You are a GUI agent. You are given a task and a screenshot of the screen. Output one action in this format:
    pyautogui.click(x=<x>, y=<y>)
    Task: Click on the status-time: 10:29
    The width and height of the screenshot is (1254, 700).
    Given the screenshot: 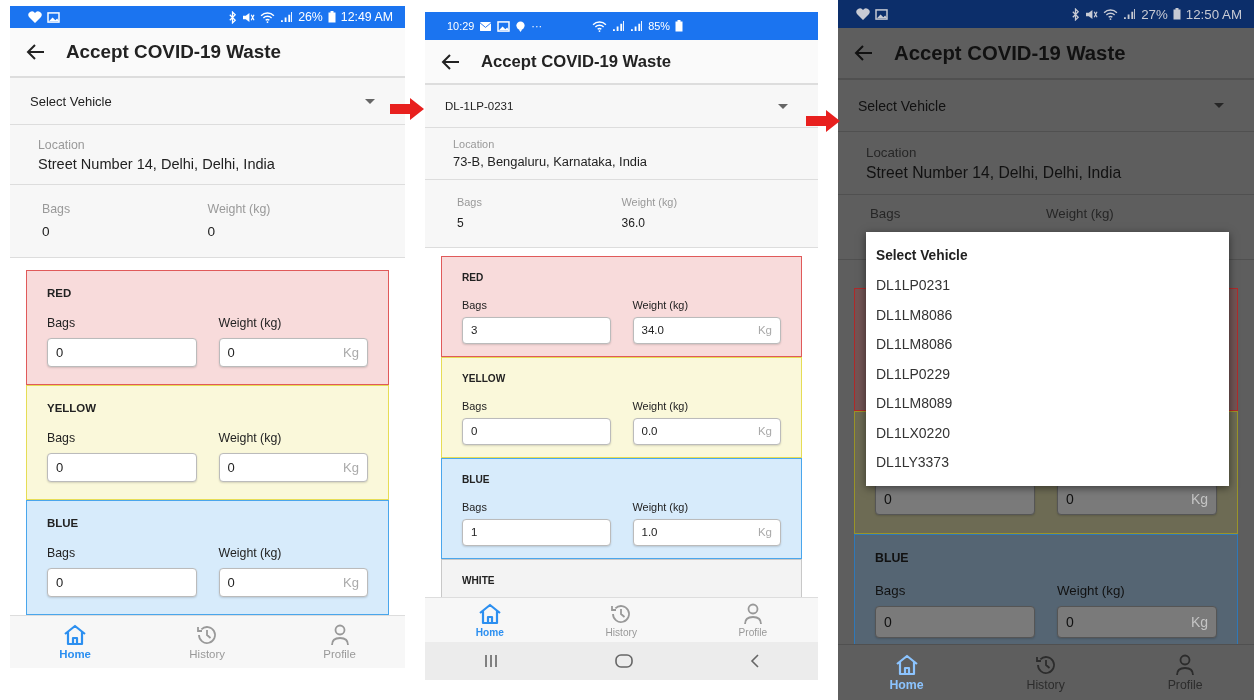 What is the action you would take?
    pyautogui.click(x=461, y=26)
    